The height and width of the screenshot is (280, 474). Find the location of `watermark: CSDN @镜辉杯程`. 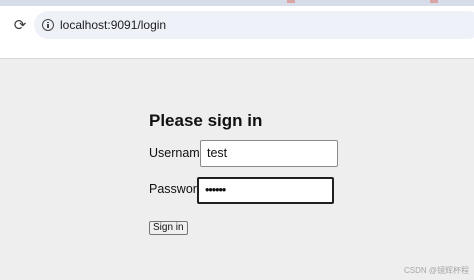

watermark: CSDN @镜辉杯程 is located at coordinates (436, 270).